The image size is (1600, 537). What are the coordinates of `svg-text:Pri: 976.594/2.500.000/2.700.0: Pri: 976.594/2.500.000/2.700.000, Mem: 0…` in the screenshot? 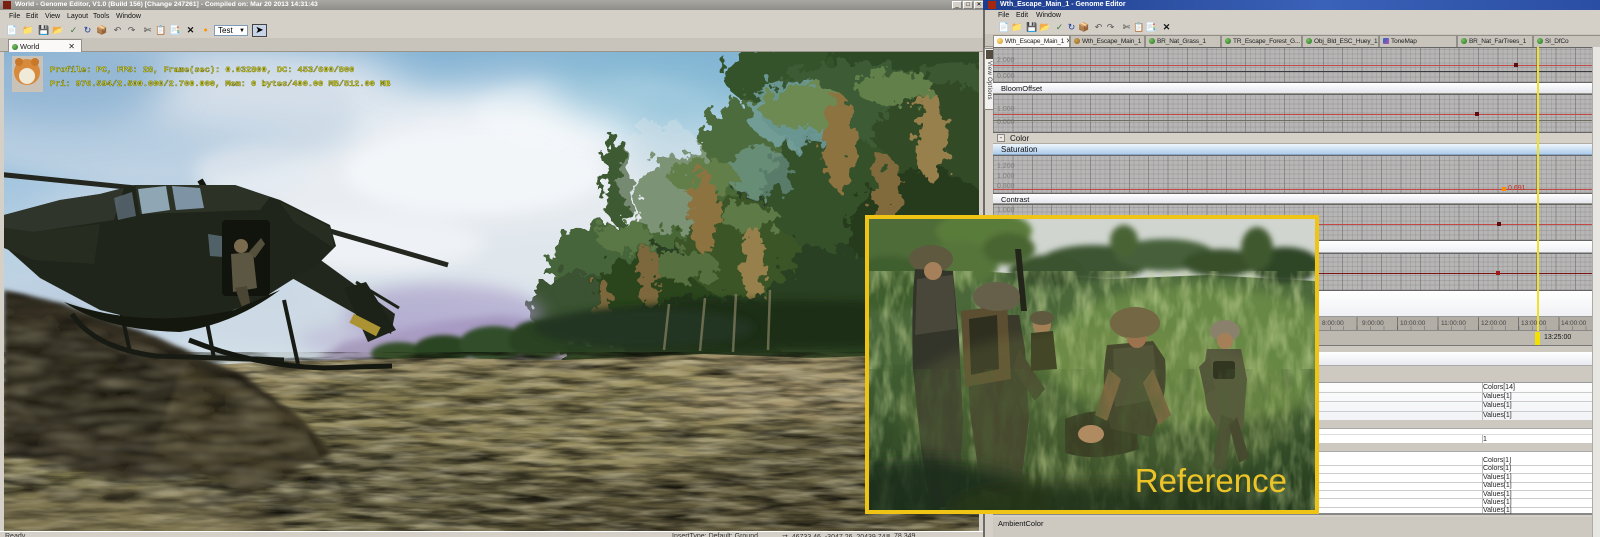 It's located at (220, 84).